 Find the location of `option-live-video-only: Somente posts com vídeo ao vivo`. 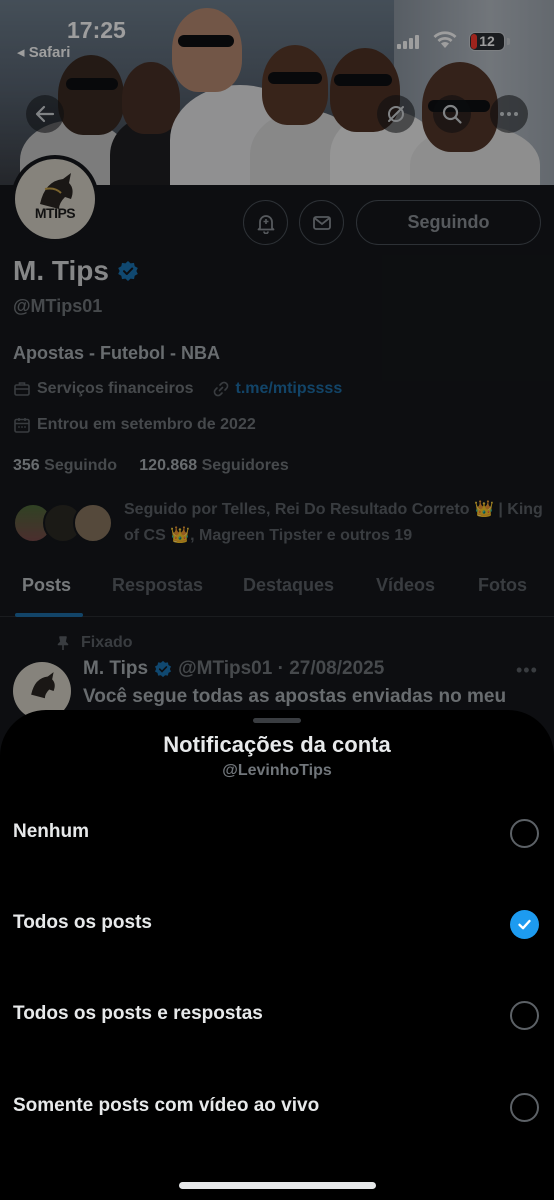

option-live-video-only: Somente posts com vídeo ao vivo is located at coordinates (277, 1107).